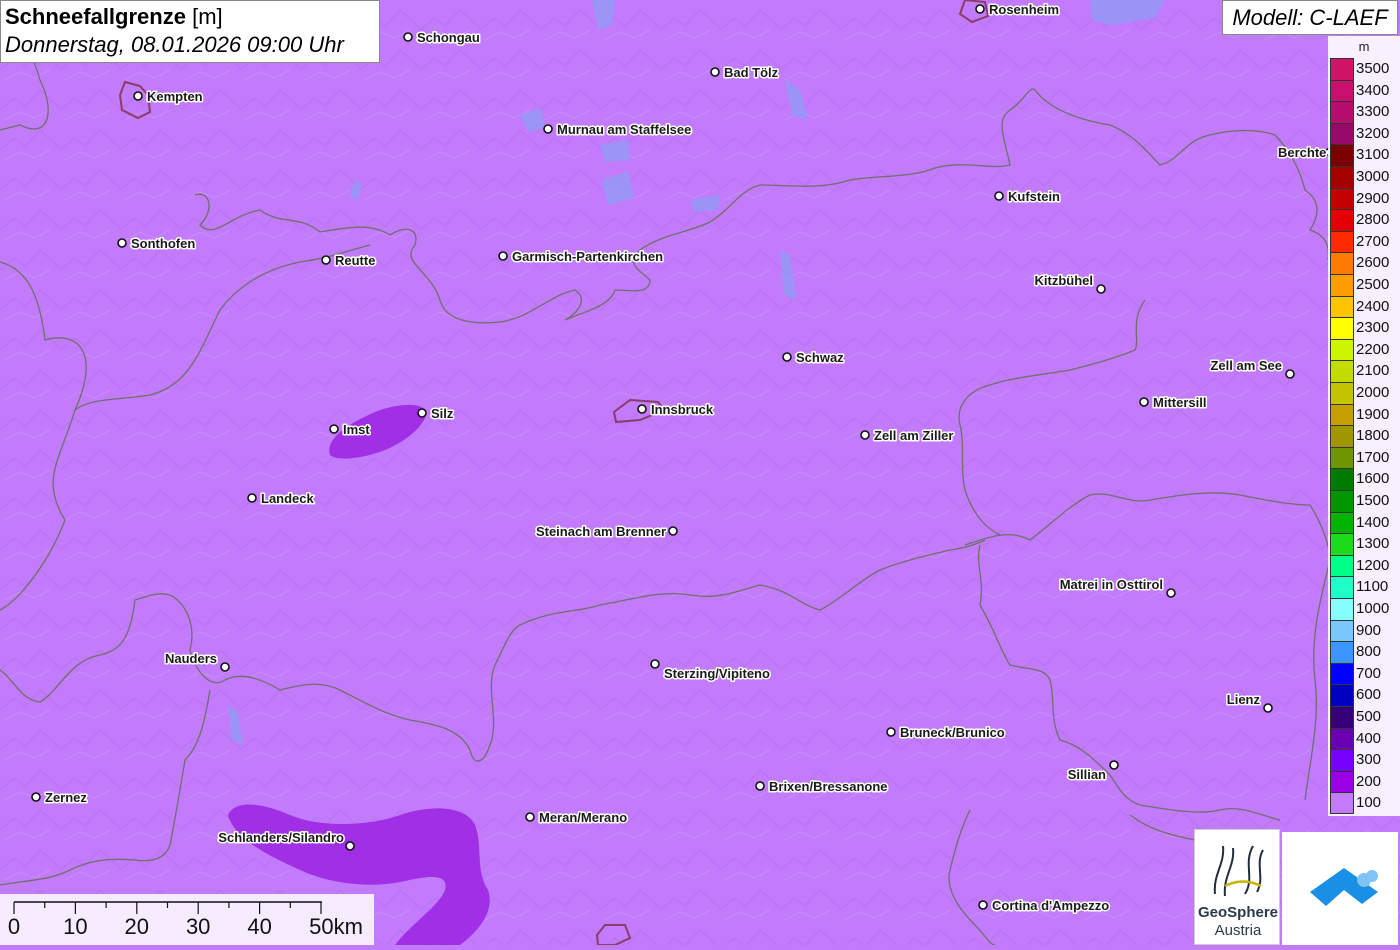  I want to click on legend-entry: 1700, so click(1364, 457).